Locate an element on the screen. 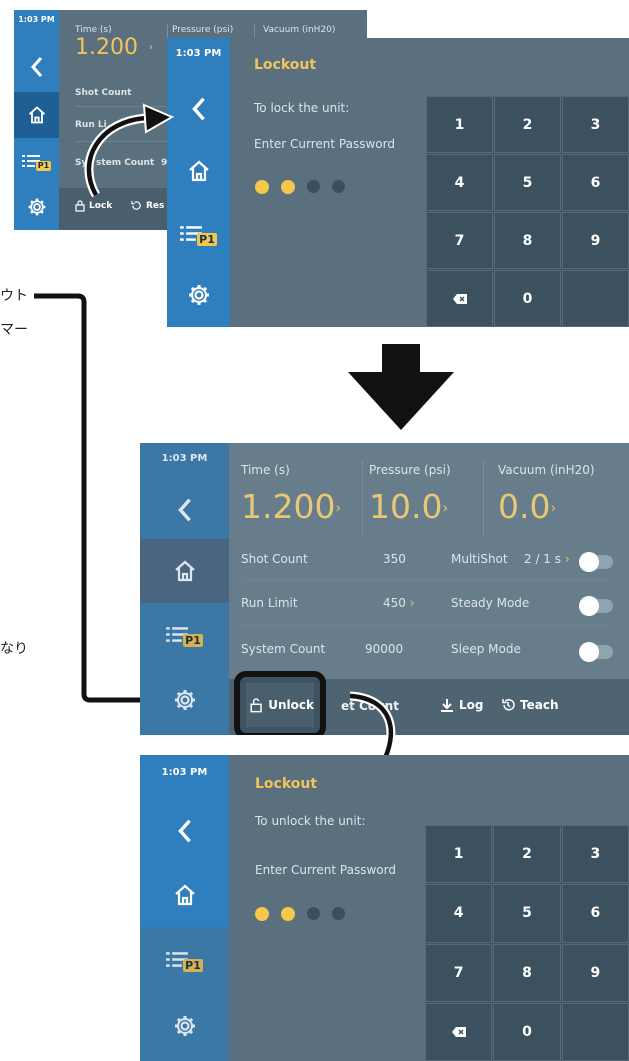  unlock-icon is located at coordinates (256, 704).